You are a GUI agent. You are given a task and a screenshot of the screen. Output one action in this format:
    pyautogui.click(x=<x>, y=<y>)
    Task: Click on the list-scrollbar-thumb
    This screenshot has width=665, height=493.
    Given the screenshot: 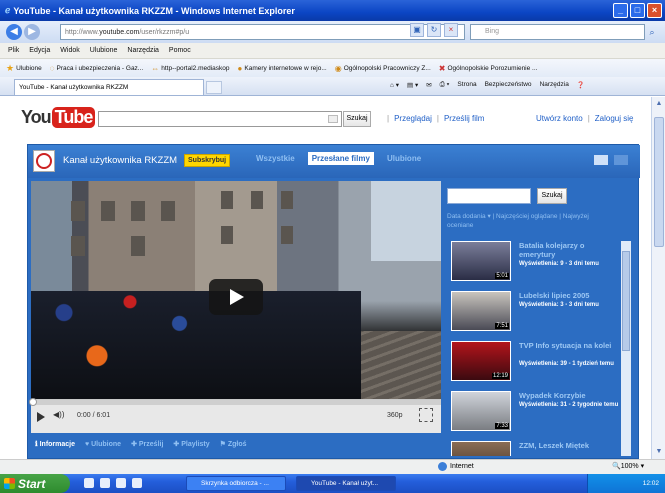 What is the action you would take?
    pyautogui.click(x=626, y=301)
    